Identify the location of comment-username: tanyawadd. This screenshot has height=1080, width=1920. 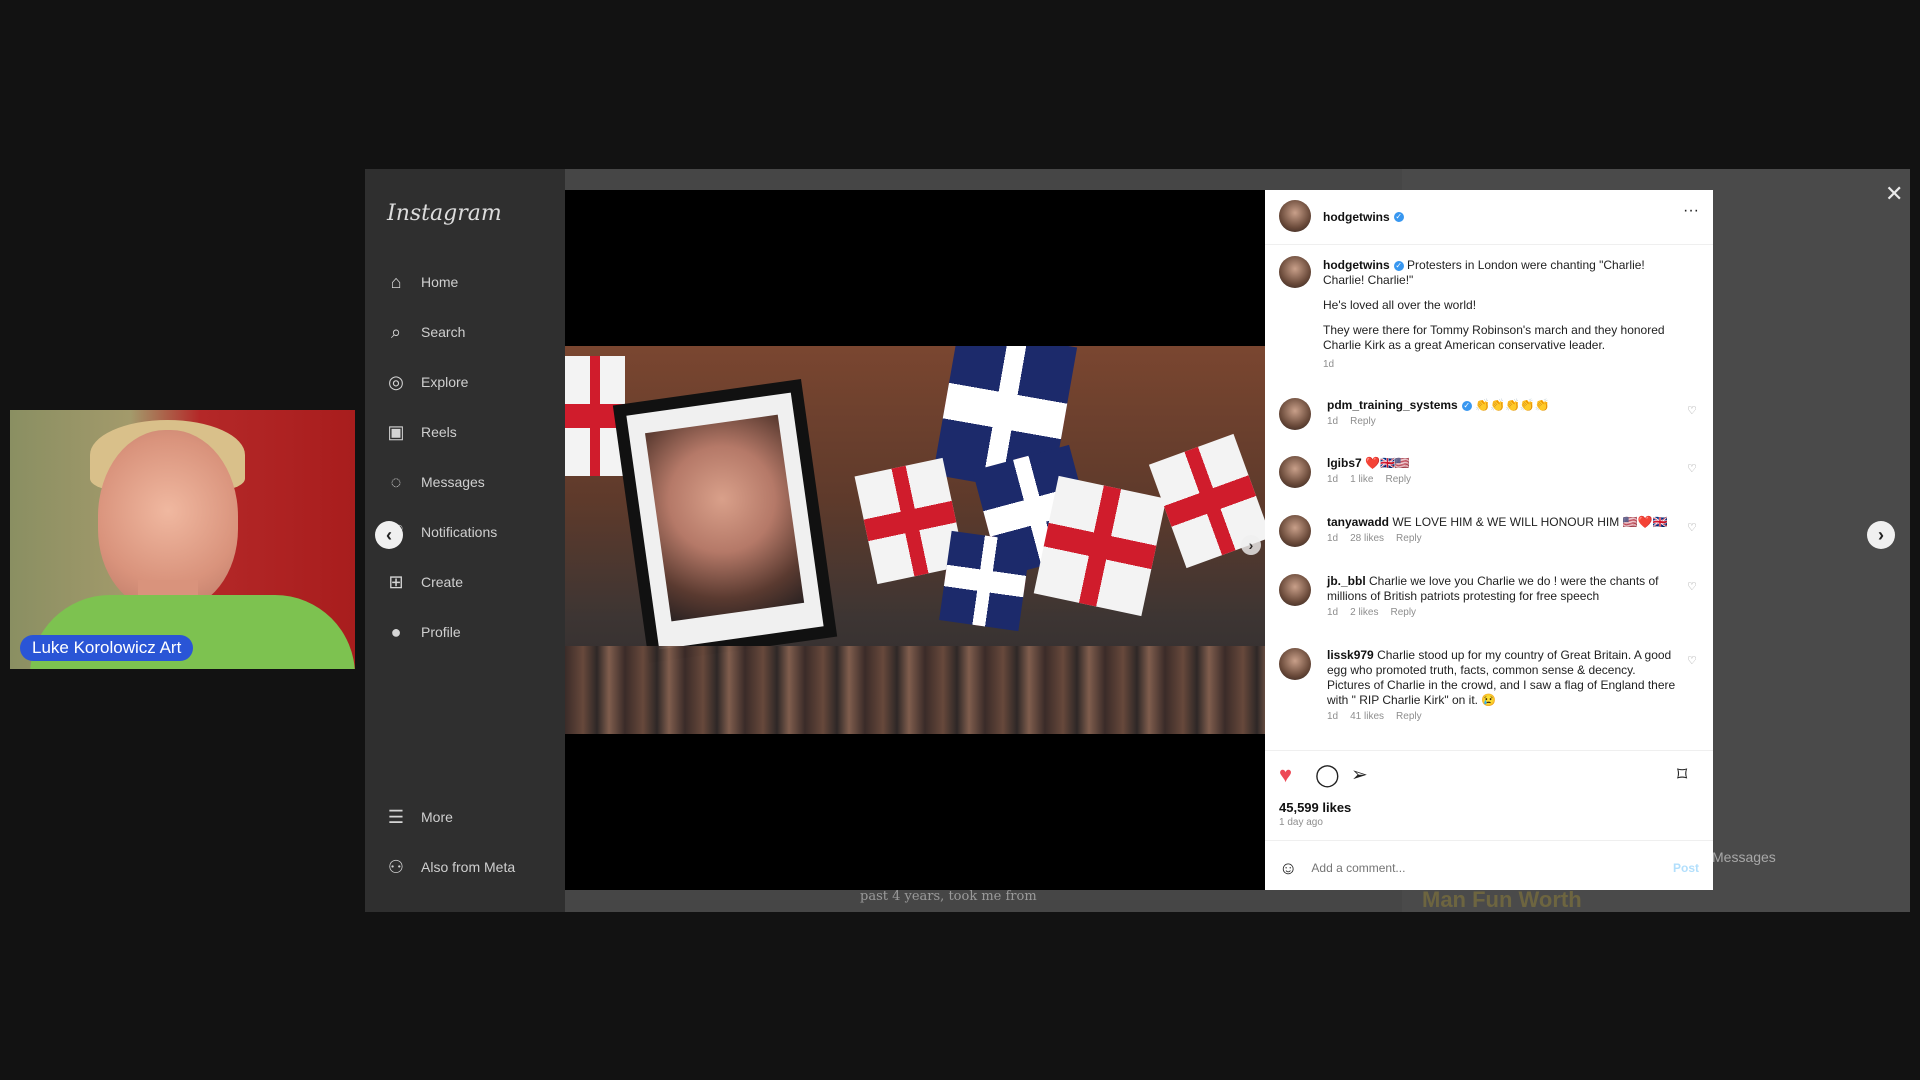
(1358, 522).